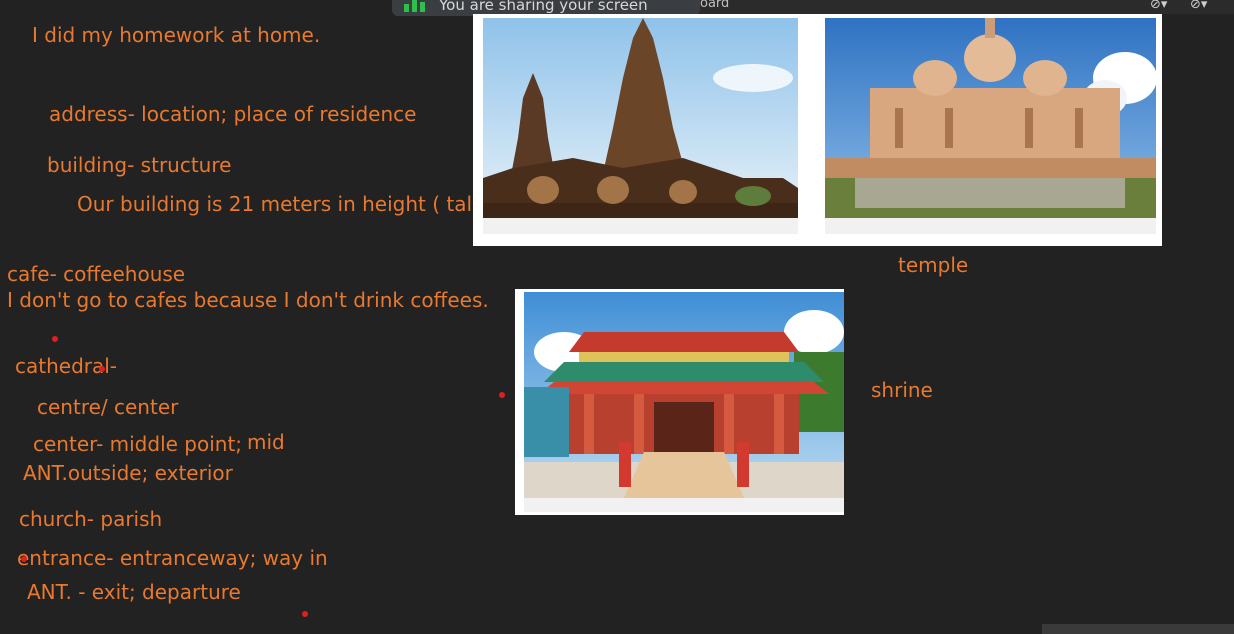 Image resolution: width=1234 pixels, height=634 pixels. I want to click on shrine-label: shrine, so click(902, 390).